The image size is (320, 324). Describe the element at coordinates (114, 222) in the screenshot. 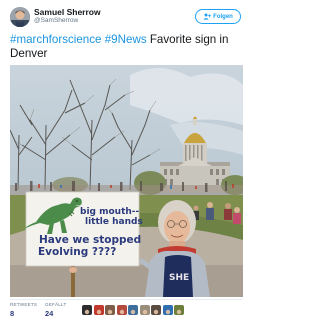

I see `sign-text-line2: little hands` at that location.